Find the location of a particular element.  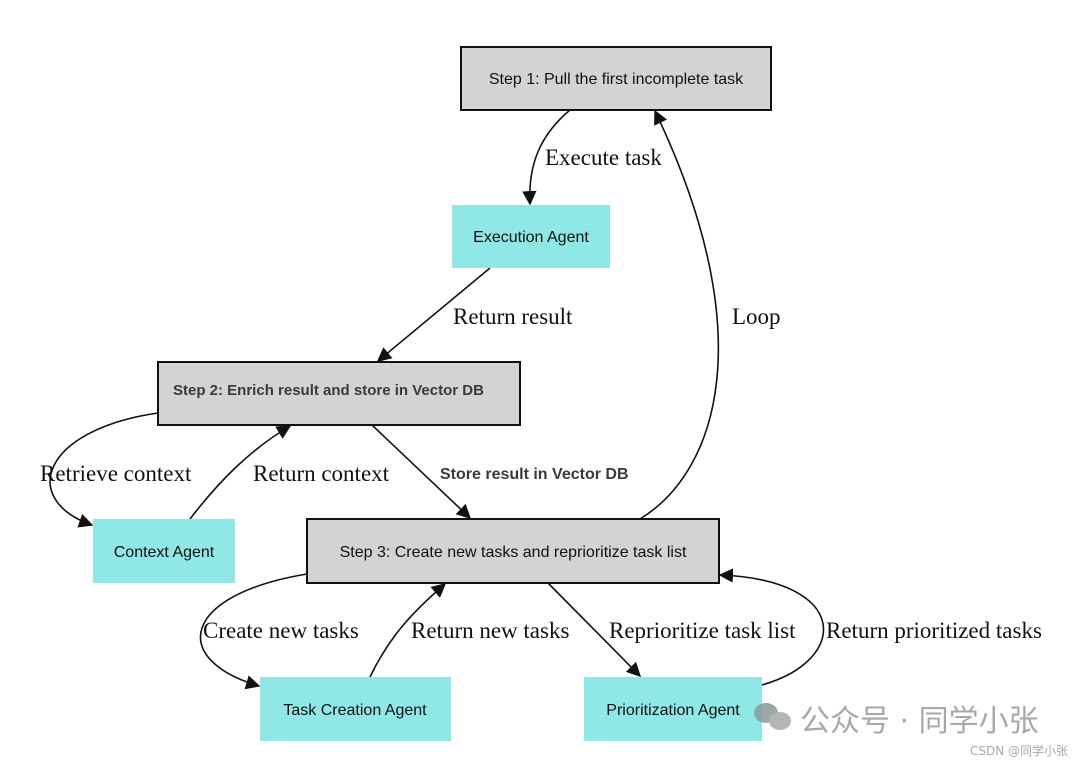

label-return-context: Return context is located at coordinates (321, 473).